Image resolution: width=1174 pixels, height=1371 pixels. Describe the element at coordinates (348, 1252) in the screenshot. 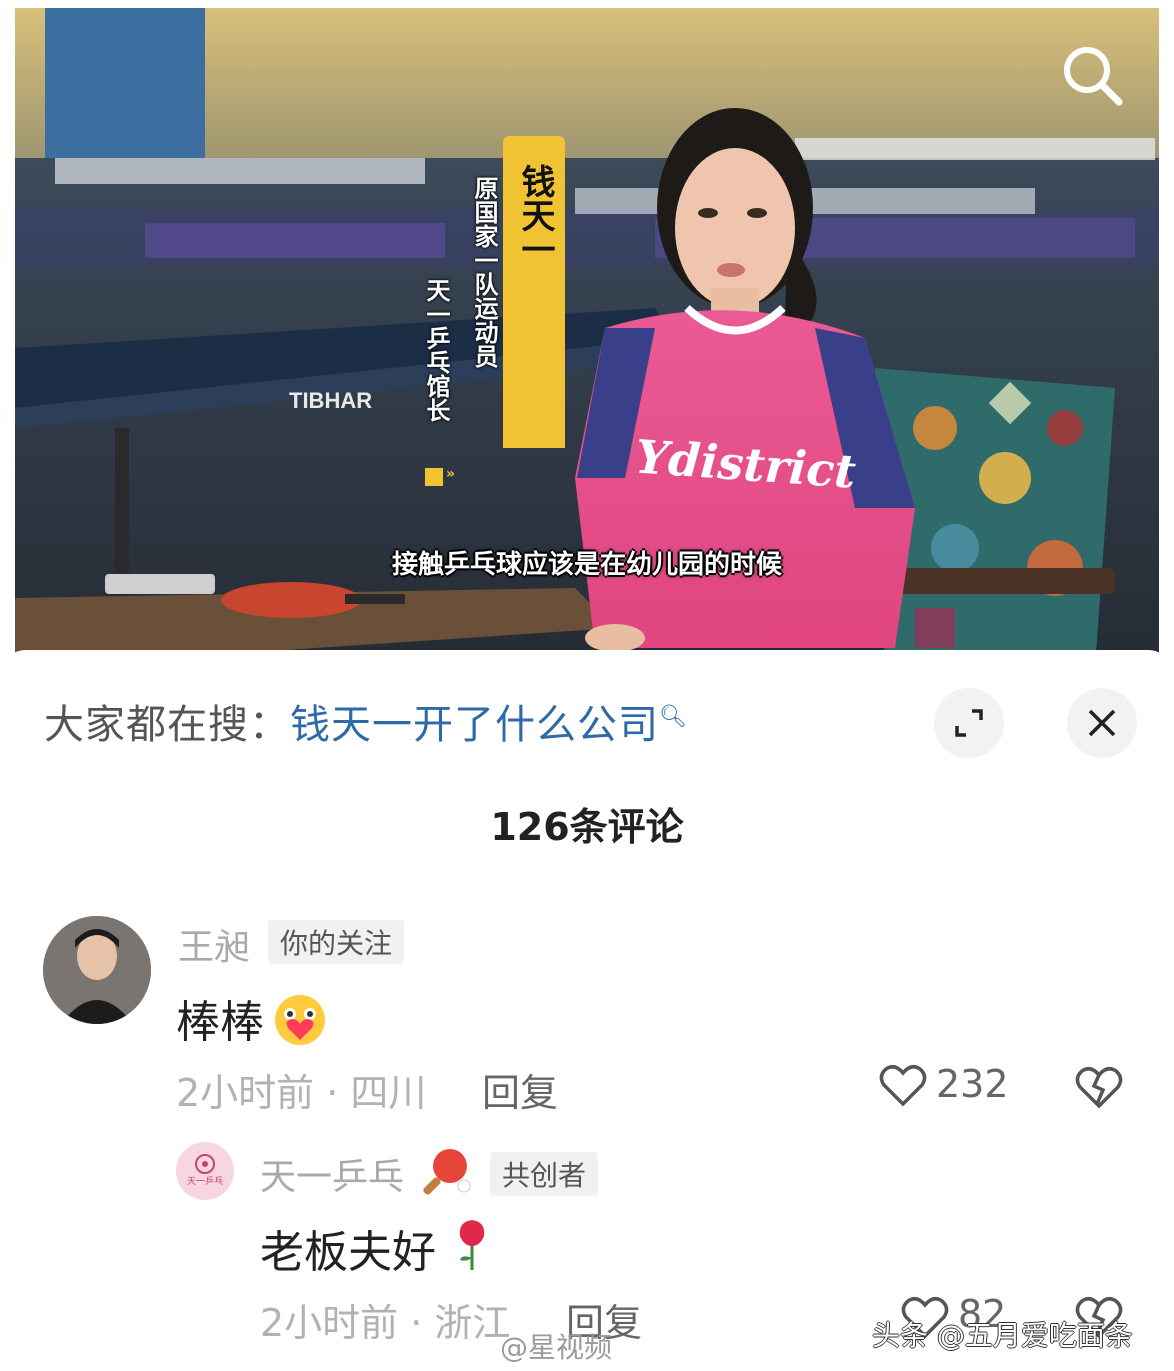

I see `comment-text: 老板夫好` at that location.